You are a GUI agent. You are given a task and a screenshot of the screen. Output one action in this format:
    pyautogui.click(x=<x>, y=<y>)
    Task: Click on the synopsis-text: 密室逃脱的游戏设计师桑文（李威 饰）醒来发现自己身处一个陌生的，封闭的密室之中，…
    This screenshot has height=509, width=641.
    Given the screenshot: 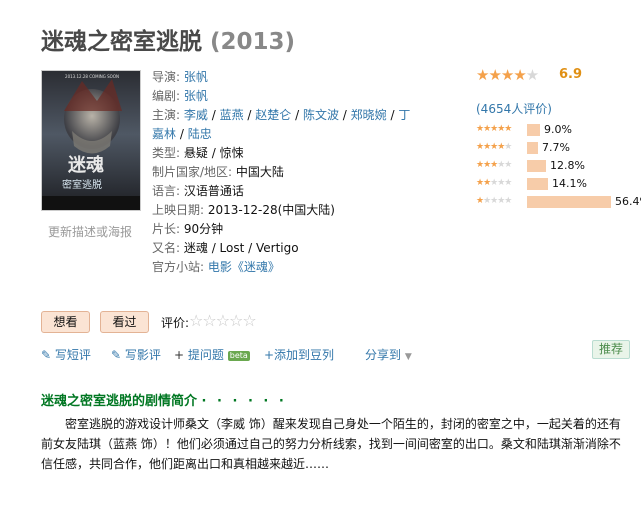 What is the action you would take?
    pyautogui.click(x=331, y=444)
    